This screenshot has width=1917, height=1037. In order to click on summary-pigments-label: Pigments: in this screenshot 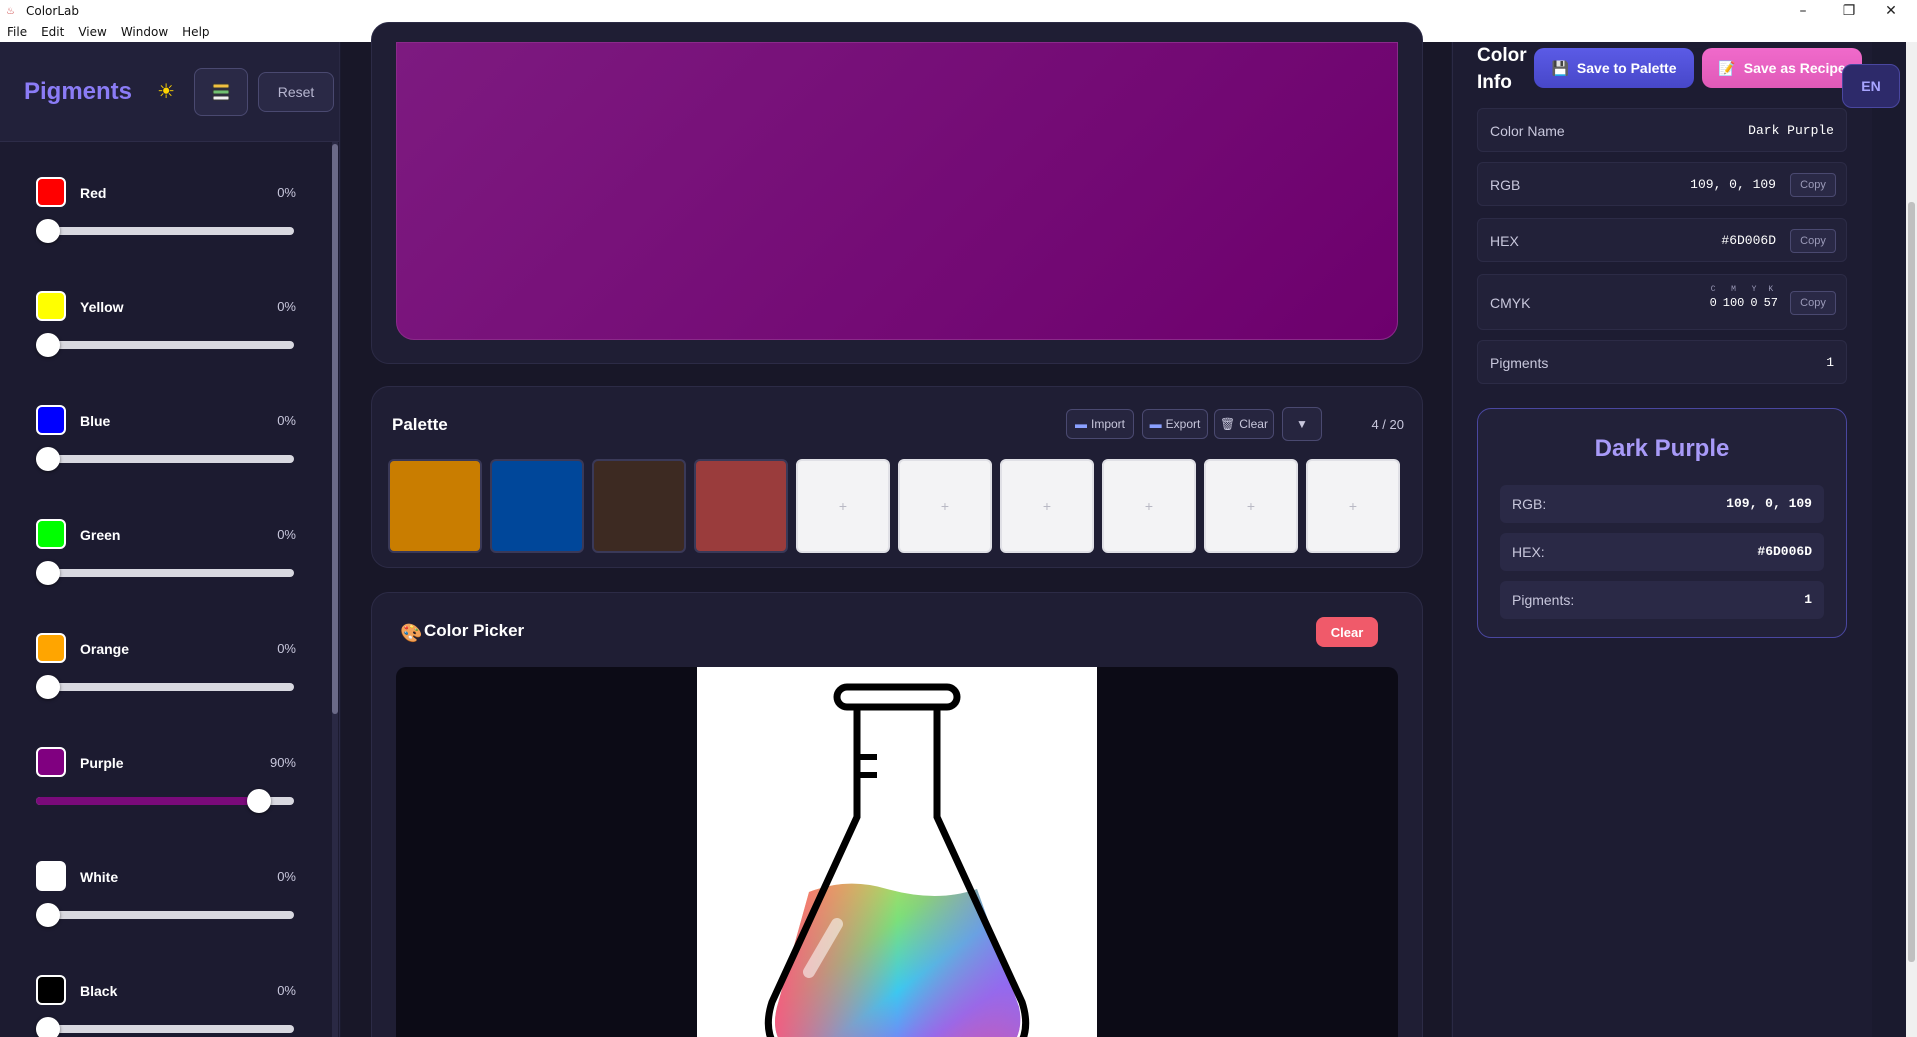, I will do `click(1543, 600)`.